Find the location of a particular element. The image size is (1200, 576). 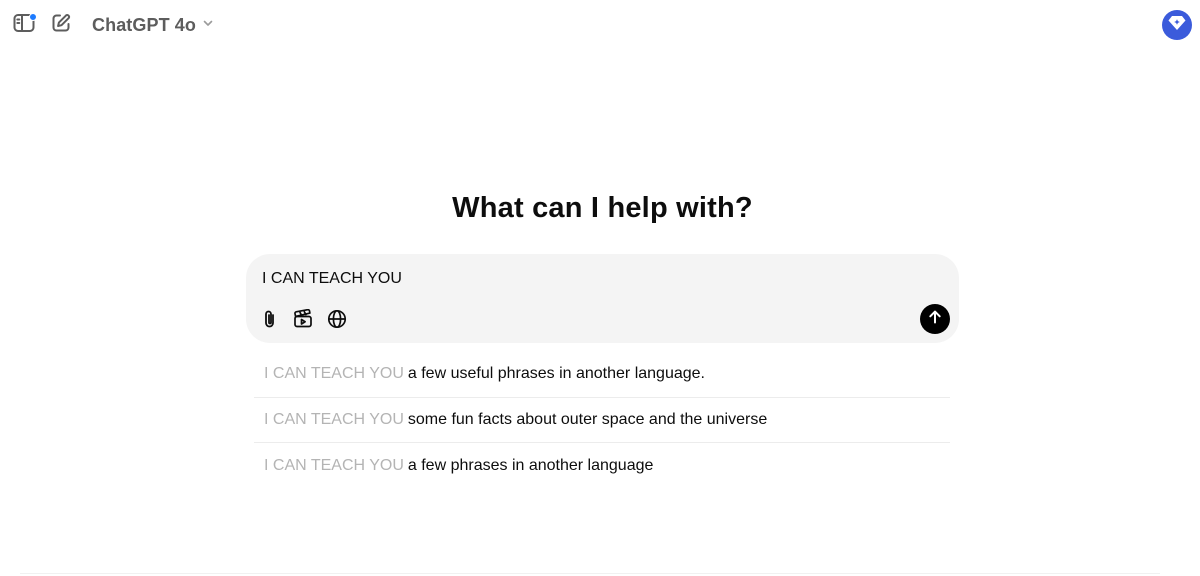

suggestion-completion: a few phrases in another language is located at coordinates (530, 465).